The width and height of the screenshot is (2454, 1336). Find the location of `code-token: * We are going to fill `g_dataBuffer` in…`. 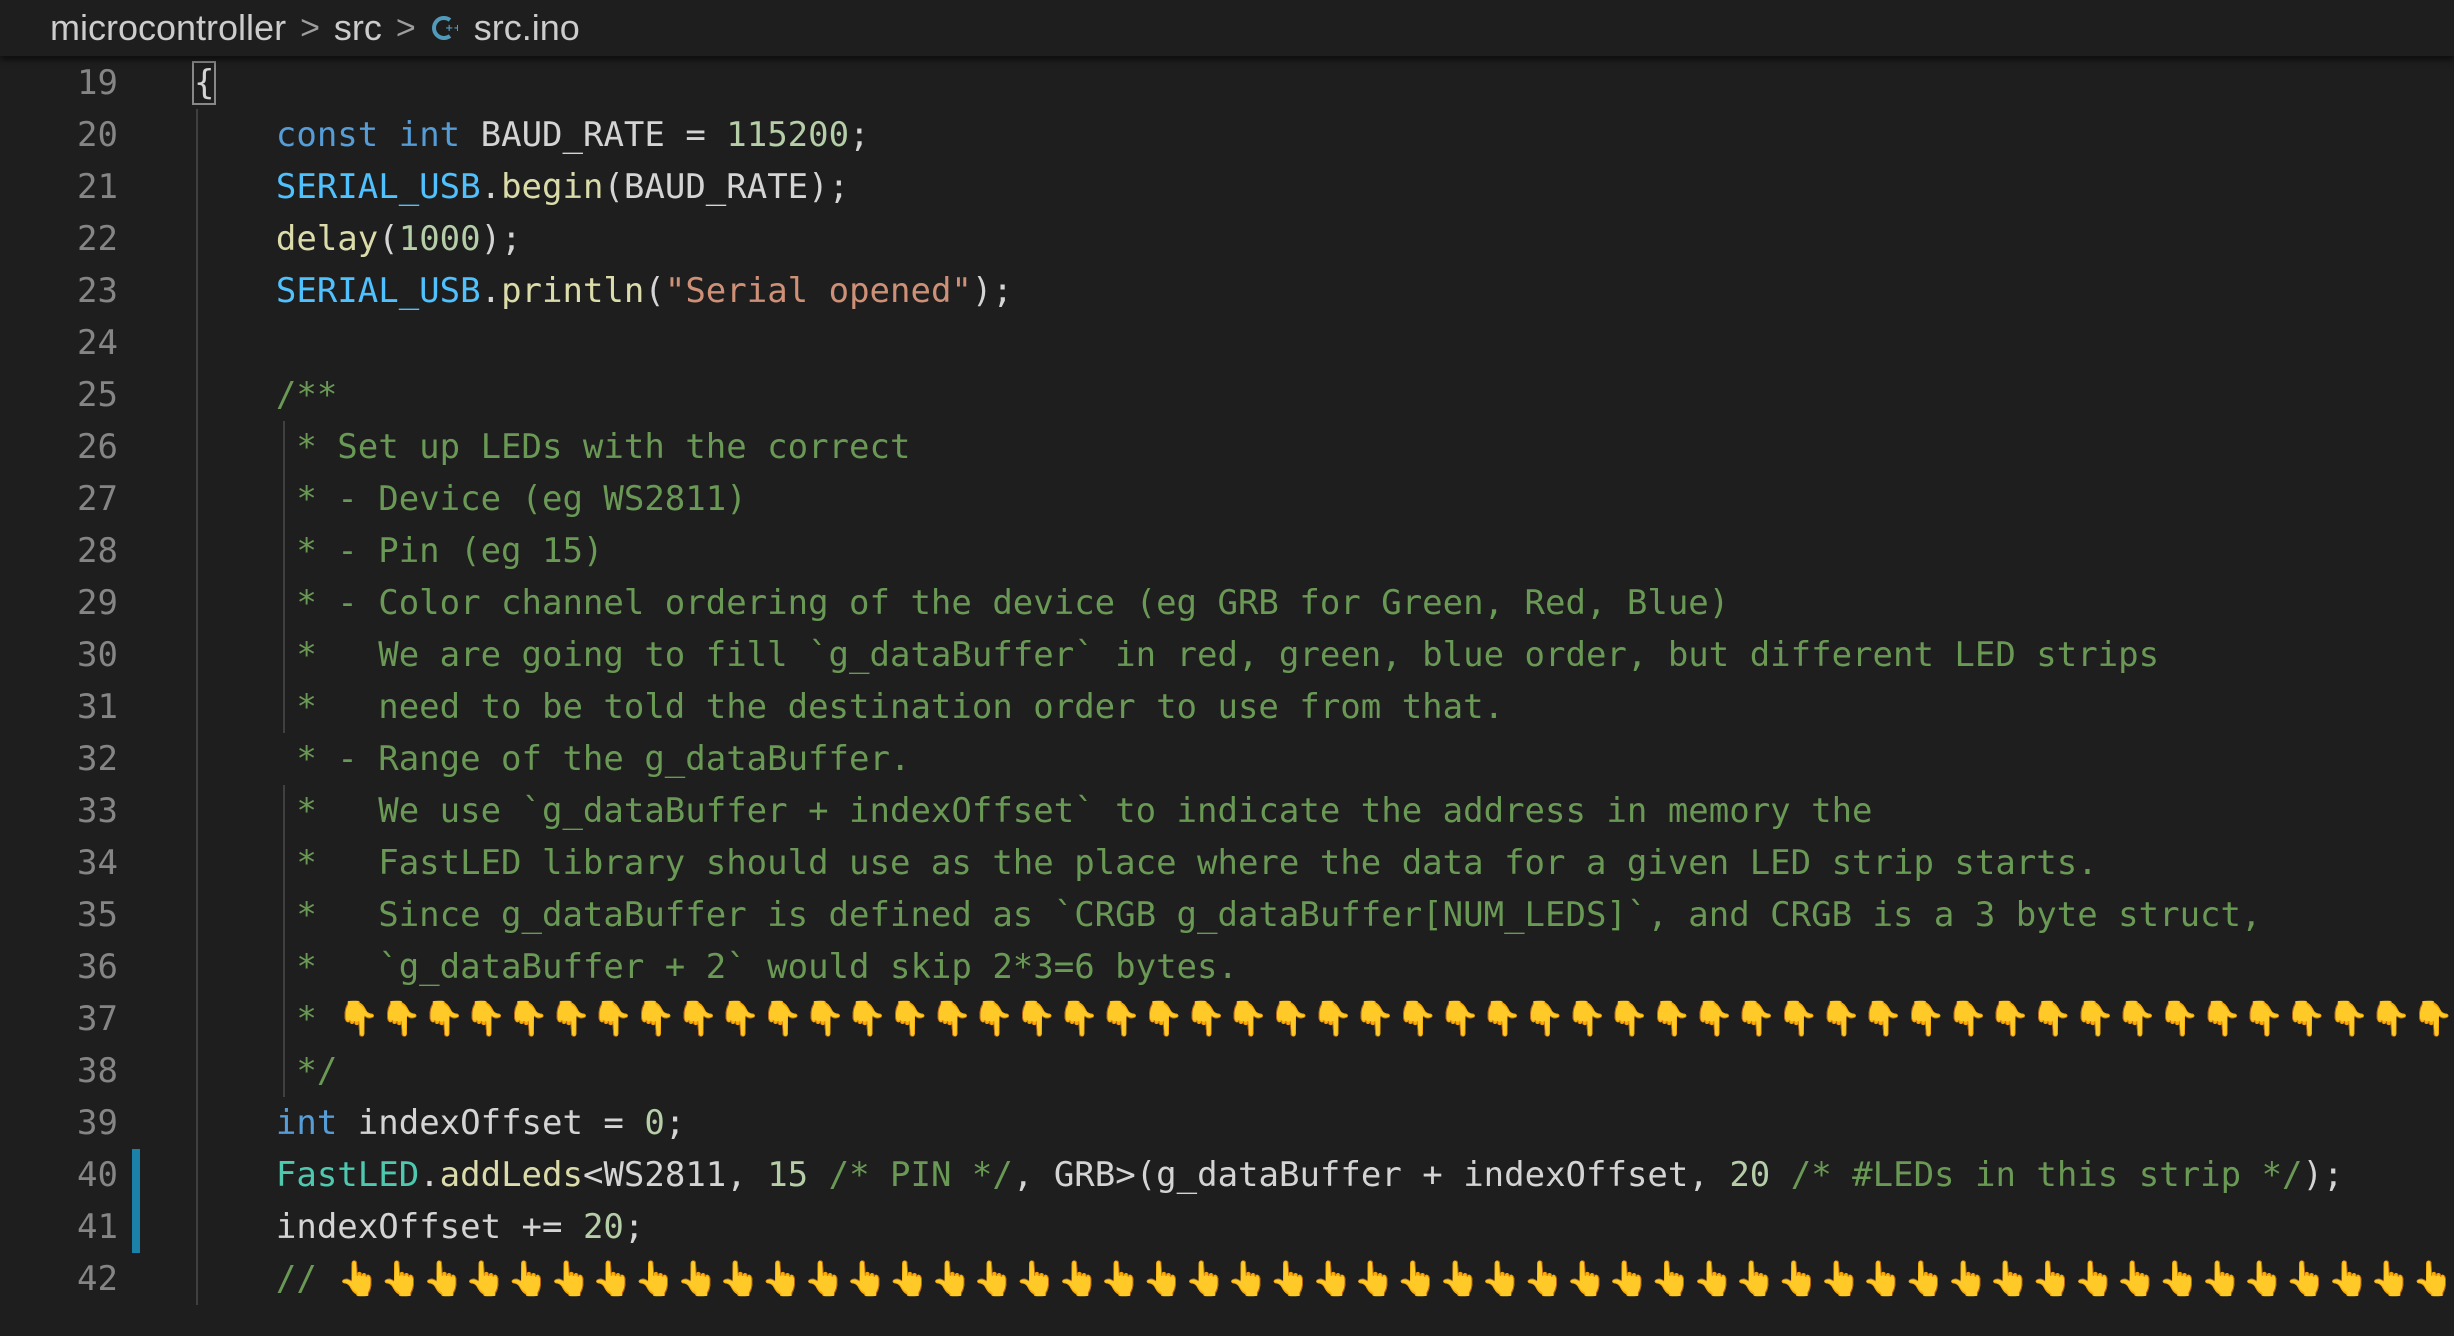

code-token: * We are going to fill `g_dataBuffer` in… is located at coordinates (1177, 655).